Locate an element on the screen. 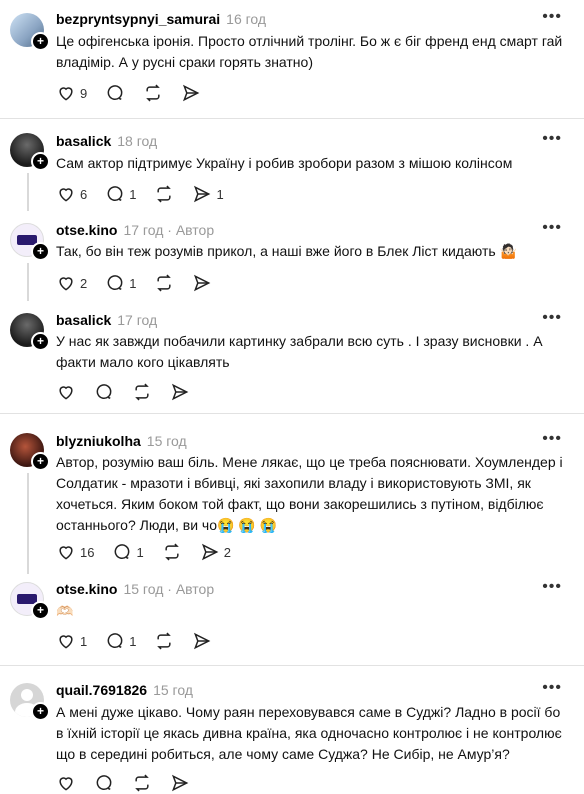 This screenshot has width=584, height=794. comment-item: + otse.kino 15 год · Автор ••• 🫶🏻 1 1 is located at coordinates (292, 619).